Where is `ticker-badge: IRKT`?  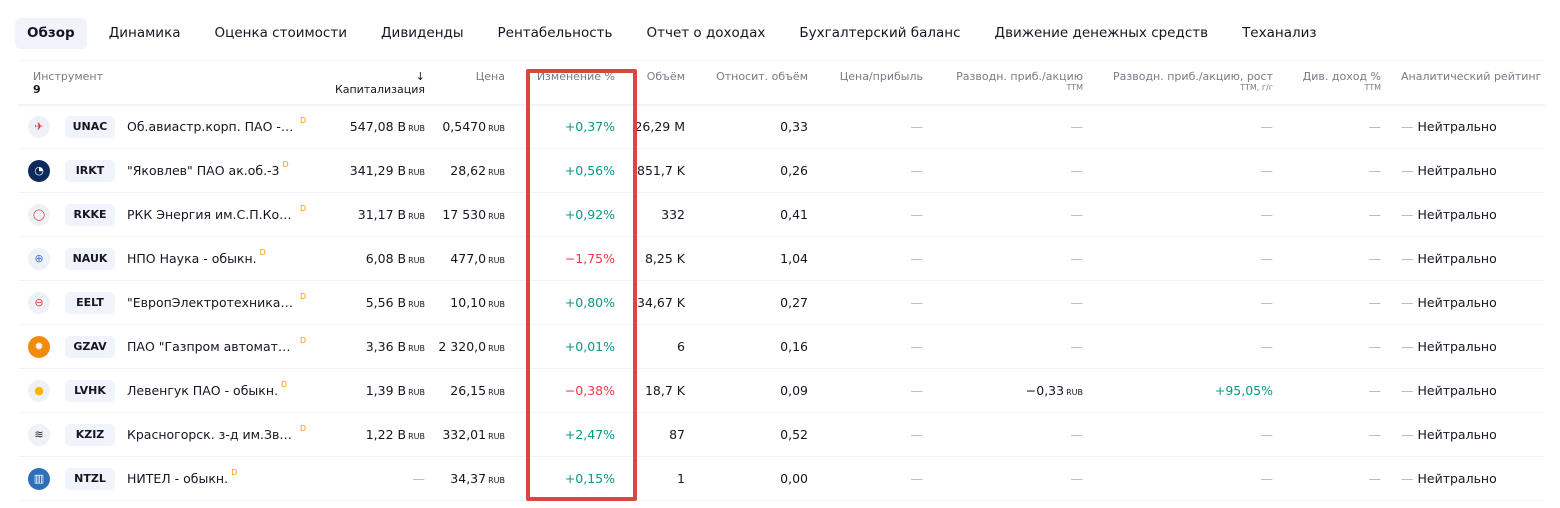
ticker-badge: IRKT is located at coordinates (90, 170).